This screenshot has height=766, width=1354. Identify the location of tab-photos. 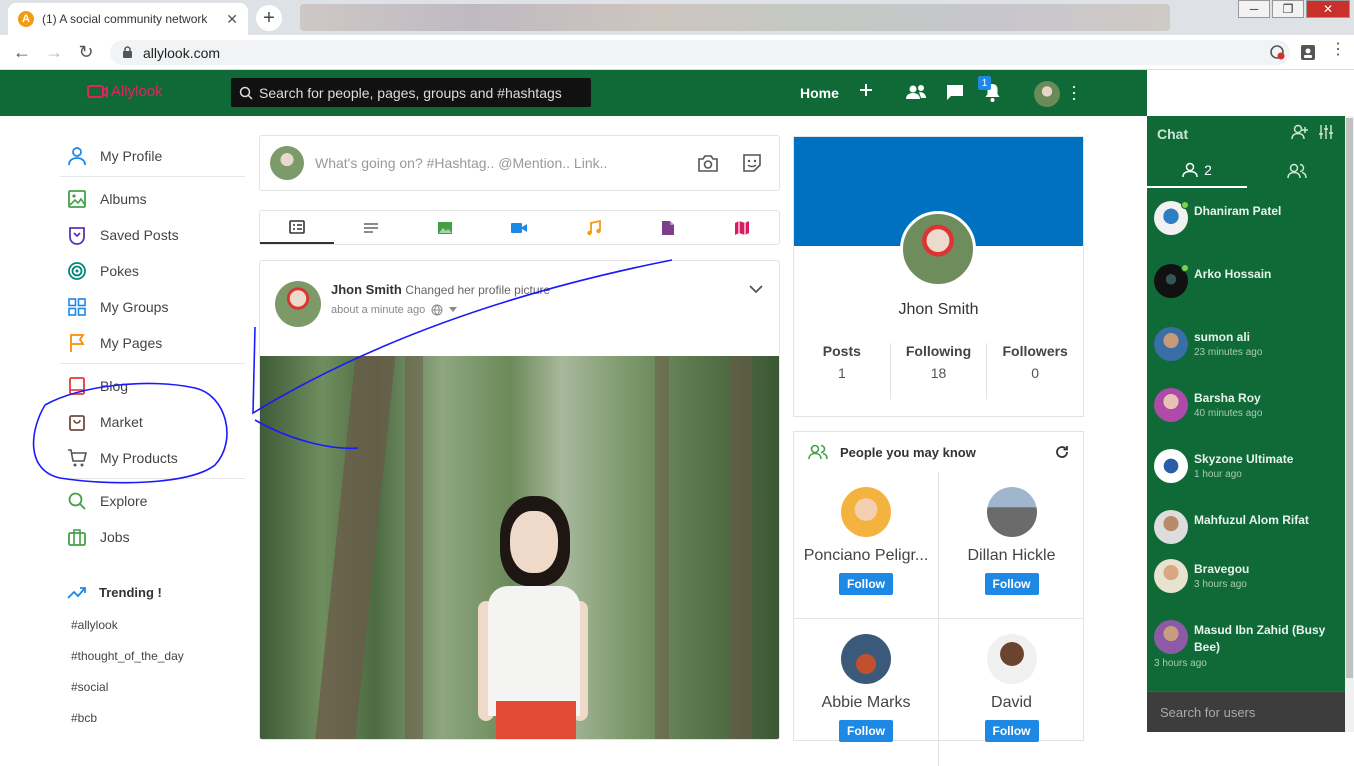
(445, 227).